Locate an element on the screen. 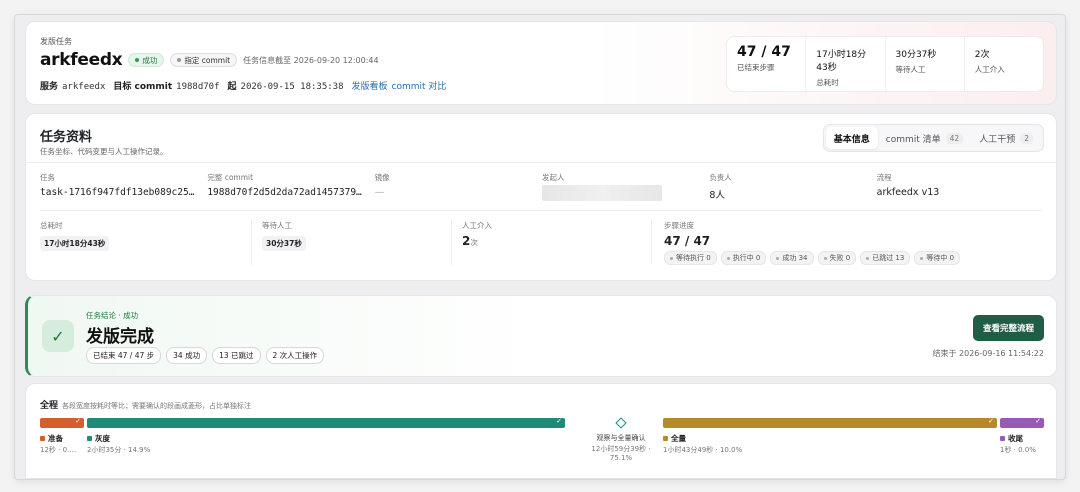  result-chips: 已结束 47 / 47 步 34 成功 13 已跳过 2 次人工操作 is located at coordinates (205, 355).